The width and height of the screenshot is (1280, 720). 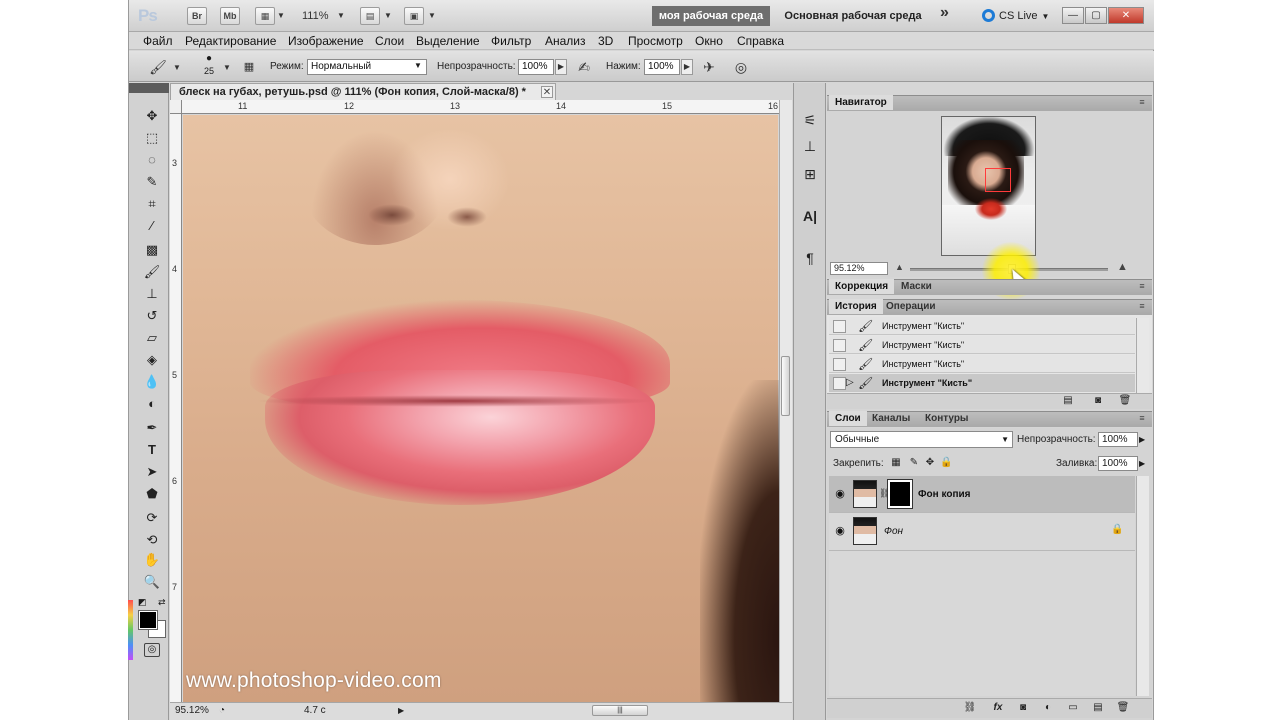 I want to click on tab-paths: Контуры, so click(x=946, y=418).